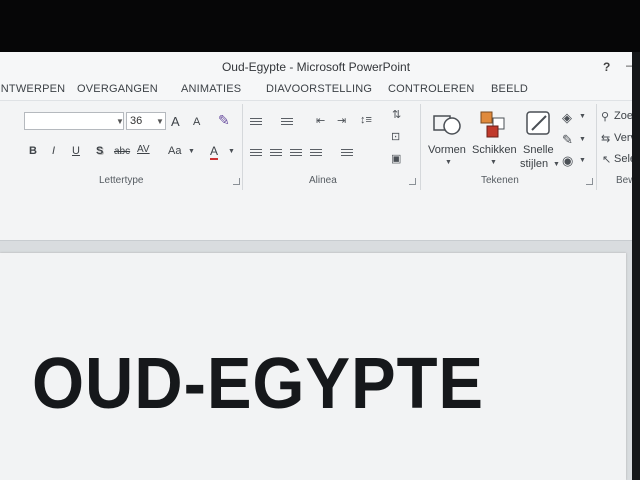 The height and width of the screenshot is (480, 640). What do you see at coordinates (236, 181) in the screenshot?
I see `font-dialog-launcher-icon` at bounding box center [236, 181].